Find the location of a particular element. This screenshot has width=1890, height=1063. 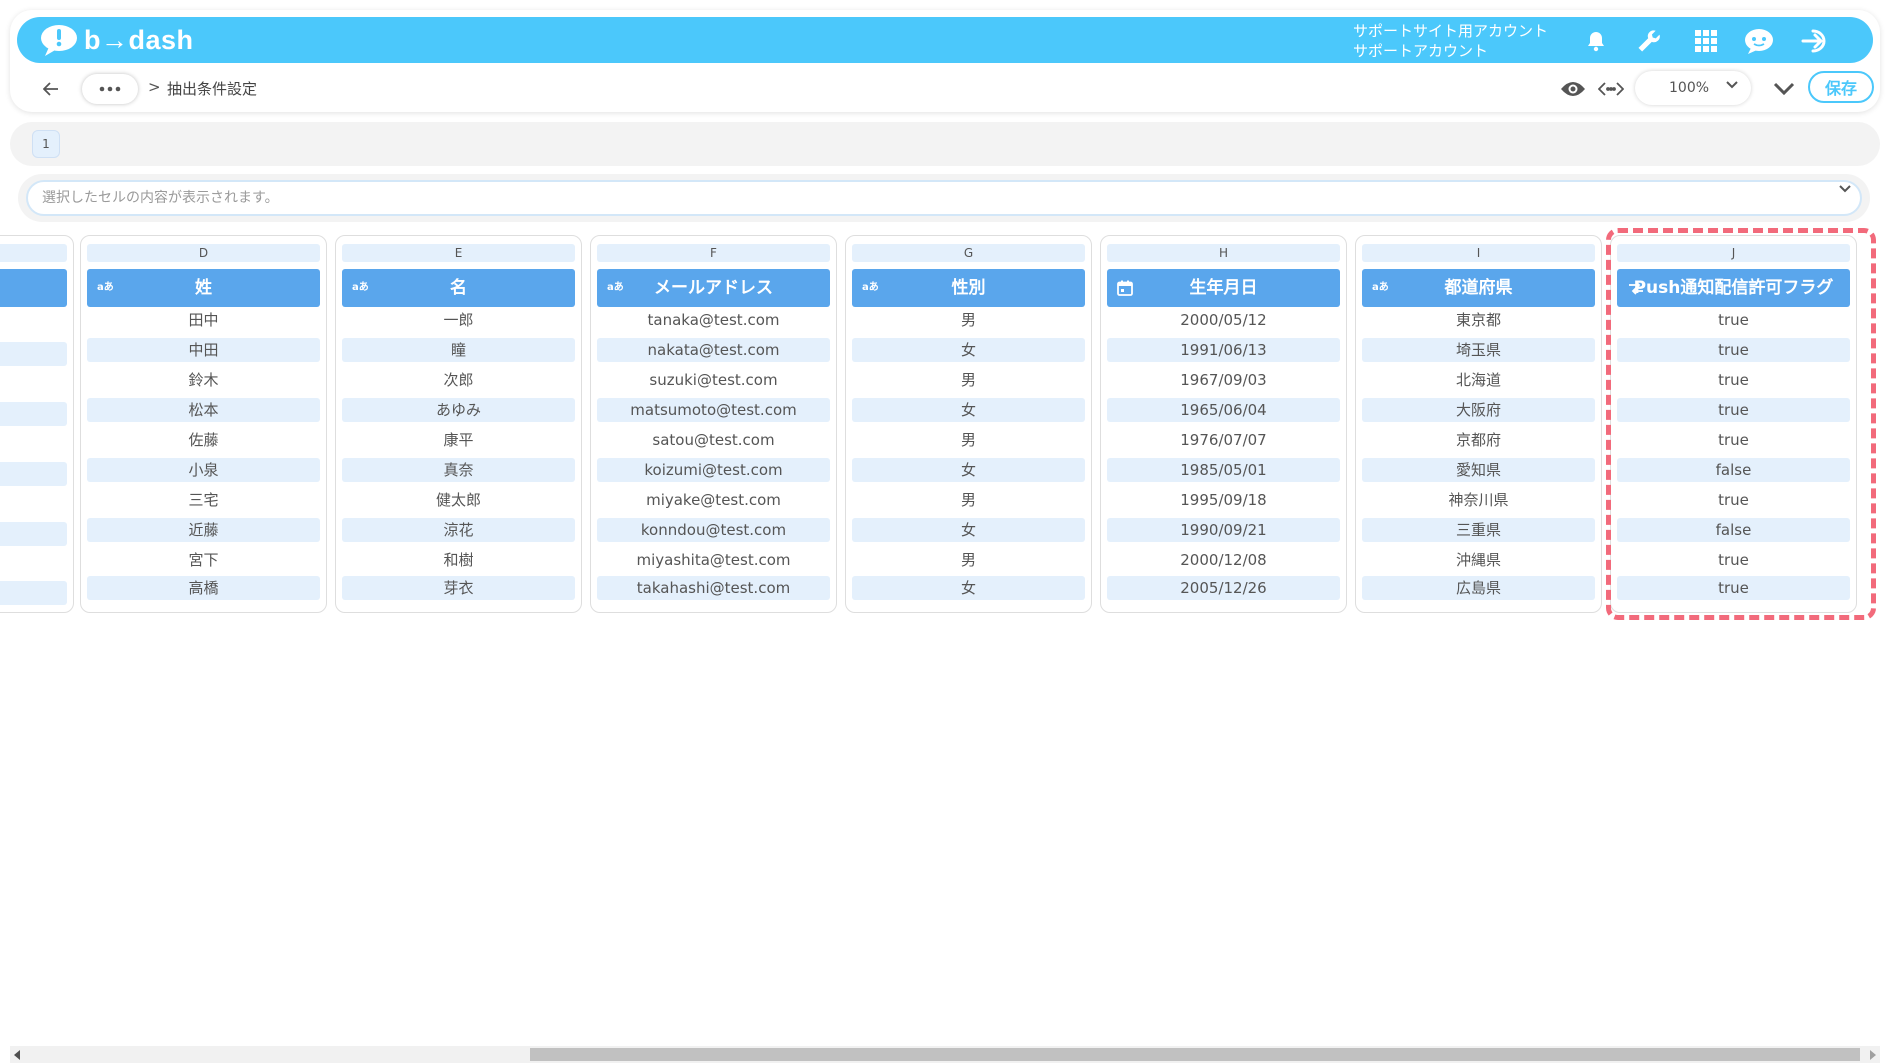

table-cell: 小泉 is located at coordinates (203, 470).